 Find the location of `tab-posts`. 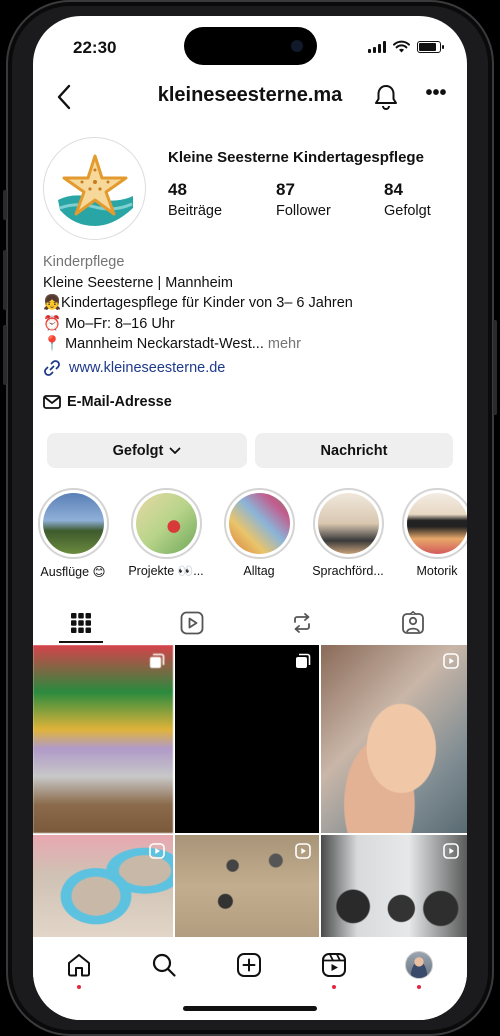

tab-posts is located at coordinates (81, 623).